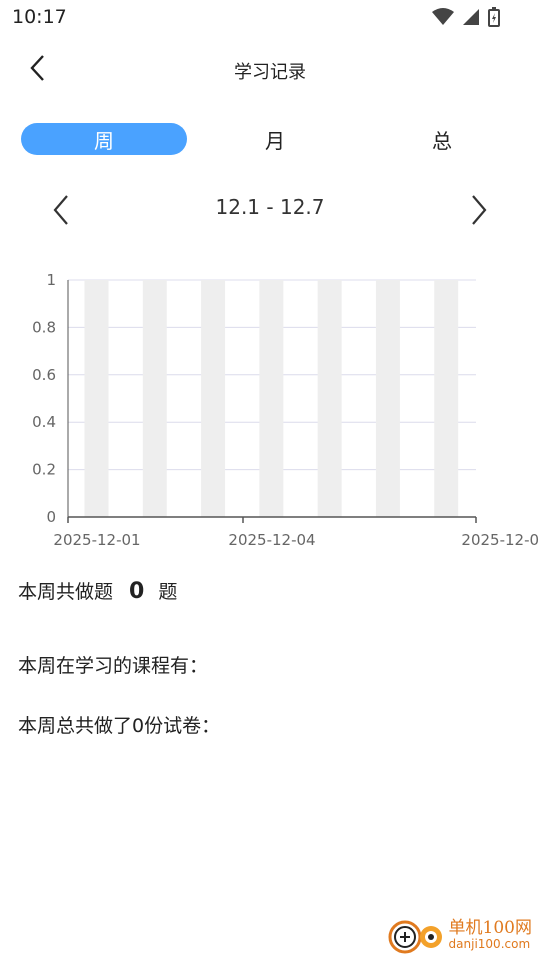 The image size is (540, 960). Describe the element at coordinates (471, 17) in the screenshot. I see `signal-icon` at that location.